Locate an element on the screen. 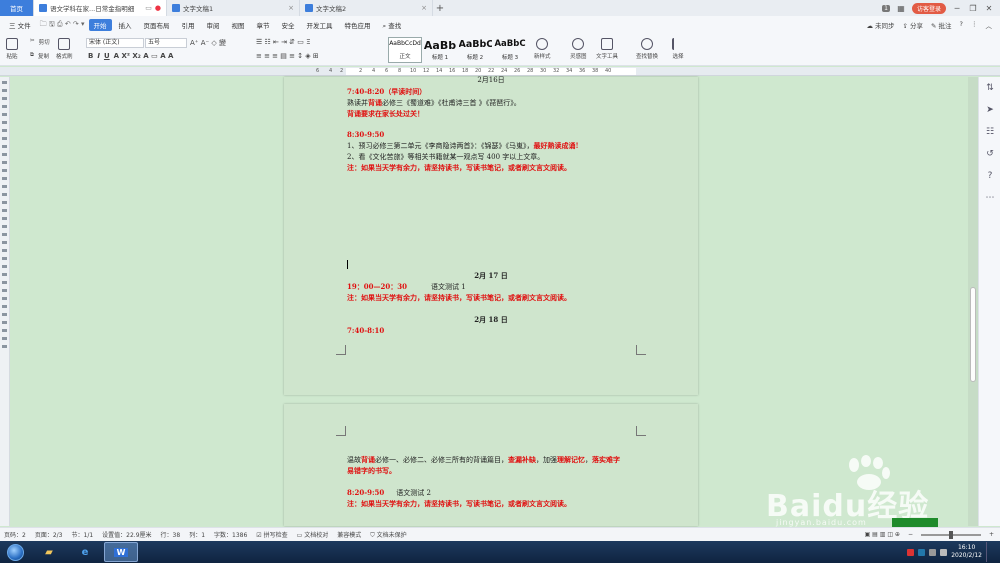 This screenshot has height=563, width=1000. list-buttons: ☰ ☷ ⇤ ⇥ ⇵ ▭ Ξ is located at coordinates (283, 42).